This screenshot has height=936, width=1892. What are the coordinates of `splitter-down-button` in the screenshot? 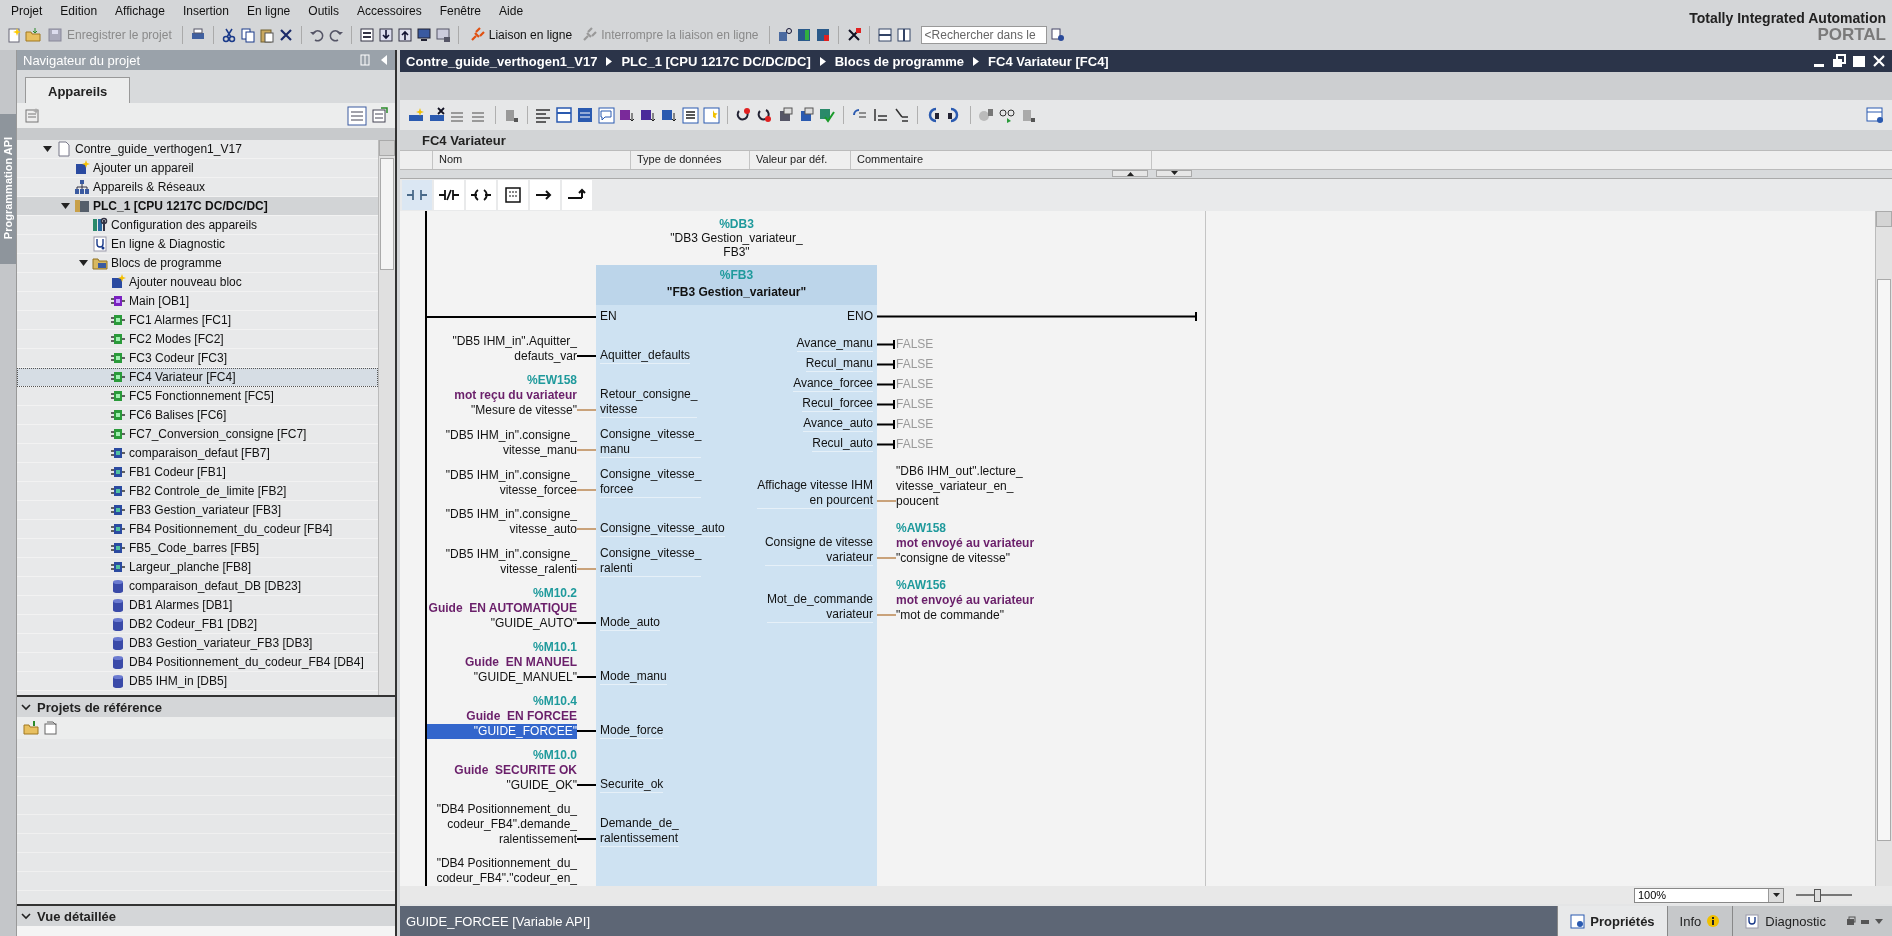 It's located at (1174, 173).